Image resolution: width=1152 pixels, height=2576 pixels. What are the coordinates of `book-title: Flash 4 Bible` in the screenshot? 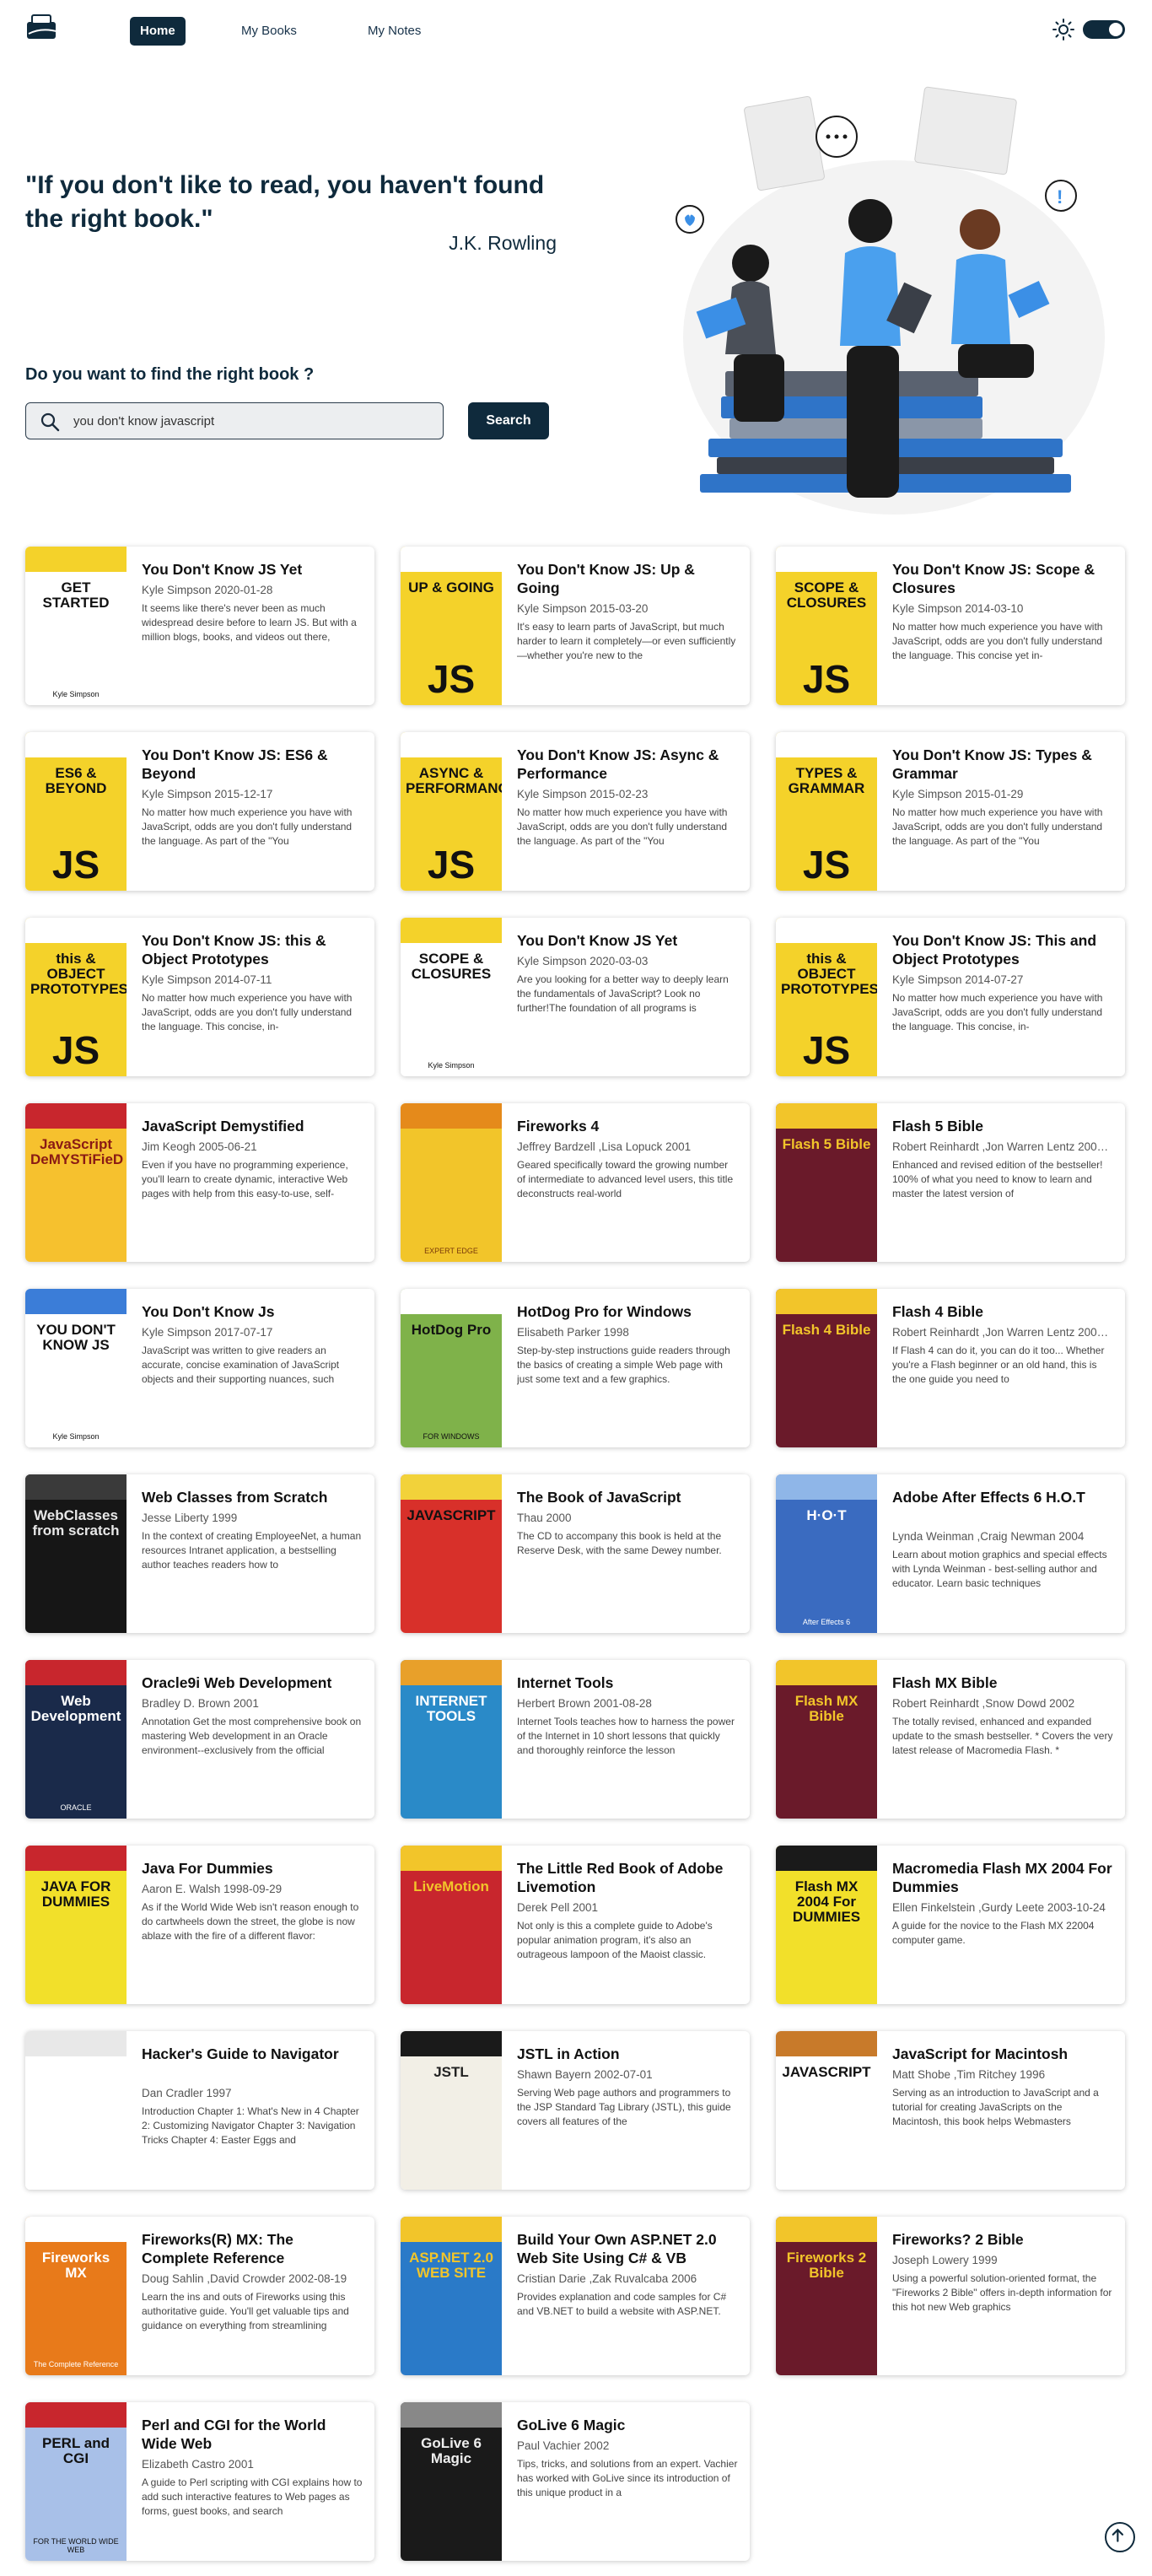 It's located at (1002, 1311).